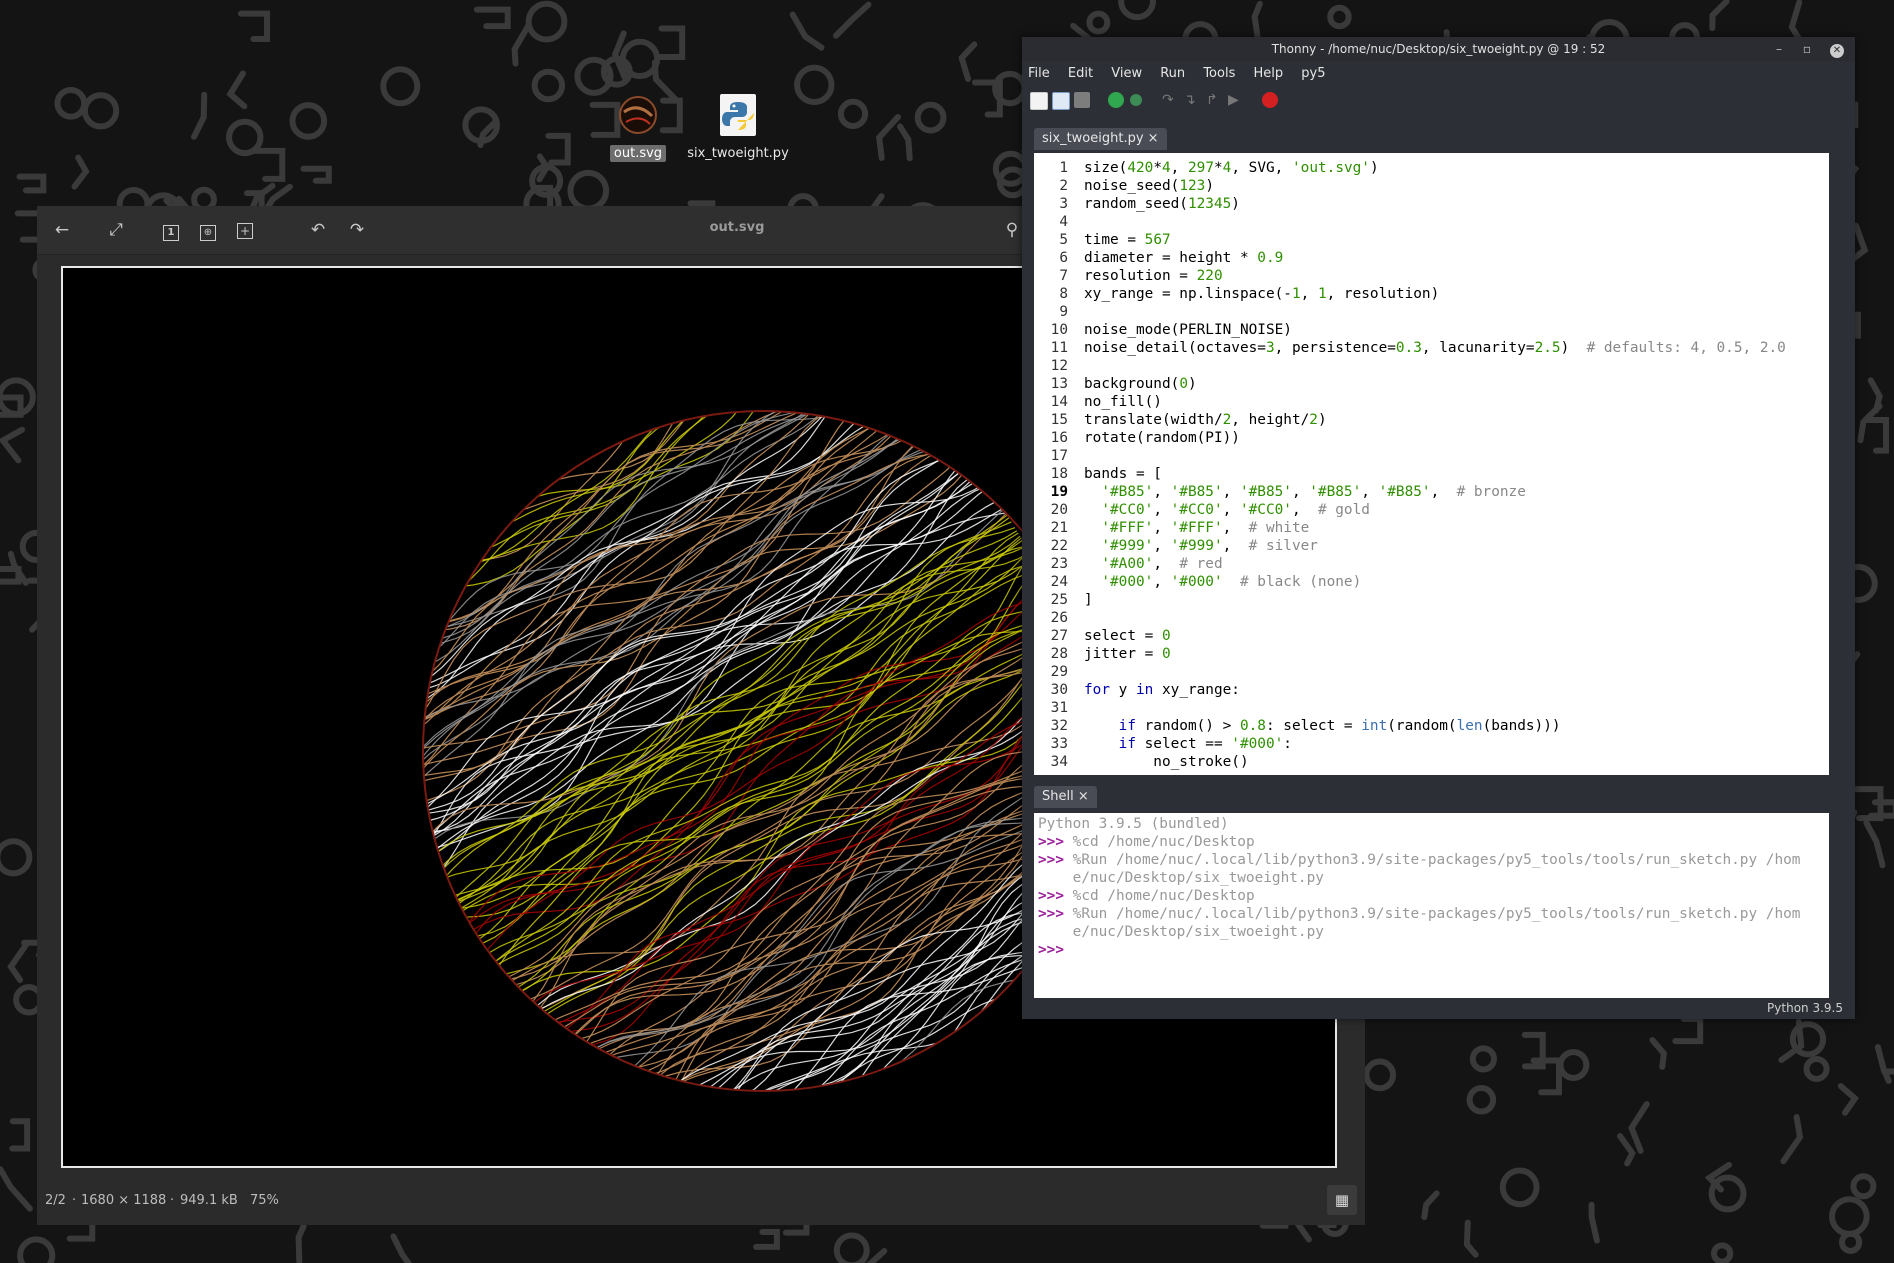 Image resolution: width=1894 pixels, height=1263 pixels. What do you see at coordinates (1435, 744) in the screenshot?
I see `code-line: if select == '#000':` at bounding box center [1435, 744].